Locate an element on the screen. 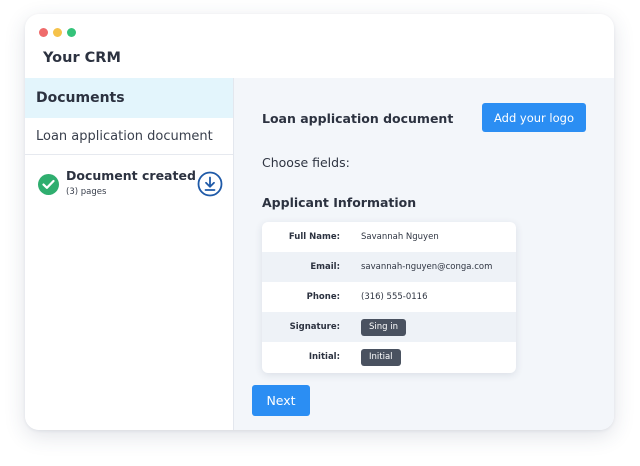 The image size is (640, 466). field-label: Initial: is located at coordinates (324, 357).